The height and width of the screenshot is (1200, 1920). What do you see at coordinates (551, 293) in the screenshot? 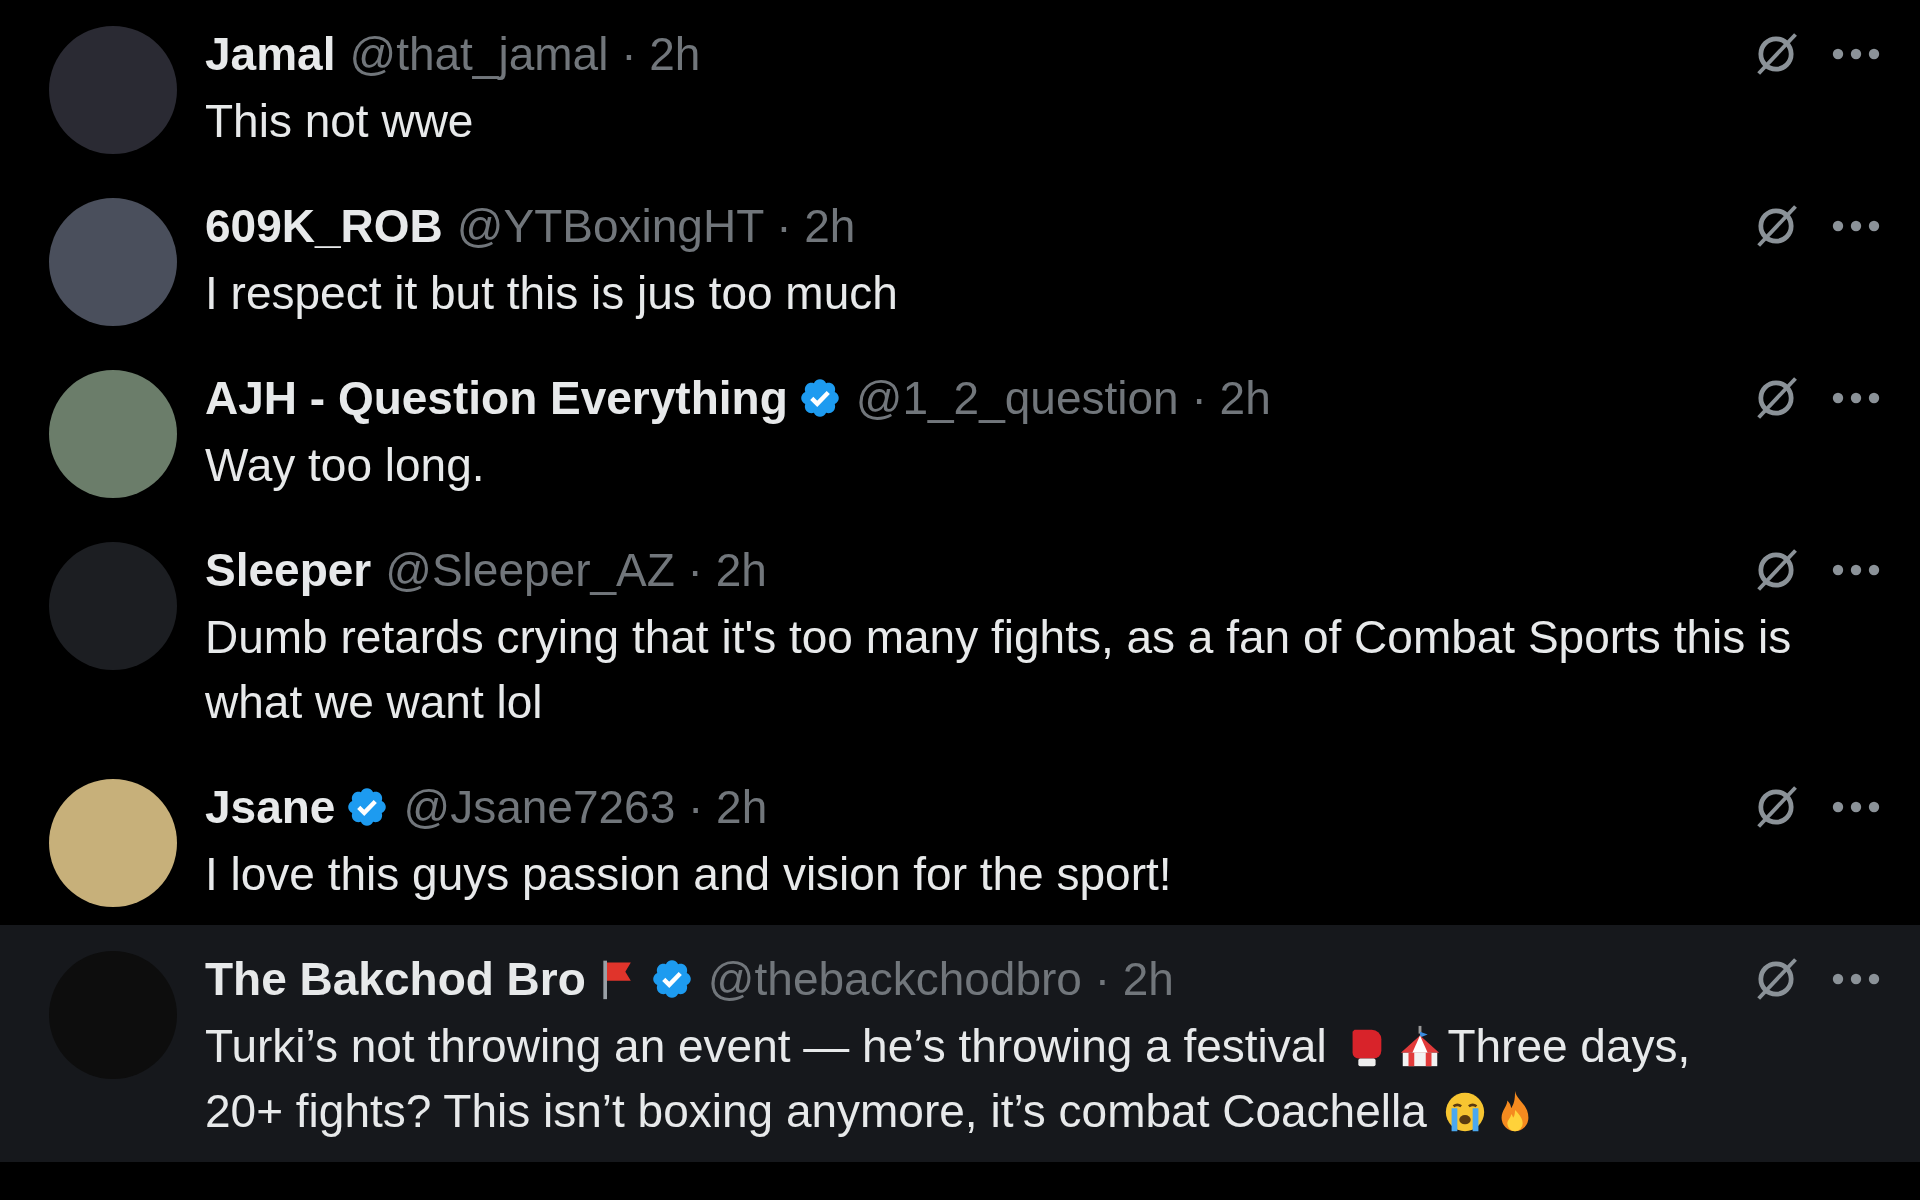
I see `reply-text: I respect it but this is jus too much` at bounding box center [551, 293].